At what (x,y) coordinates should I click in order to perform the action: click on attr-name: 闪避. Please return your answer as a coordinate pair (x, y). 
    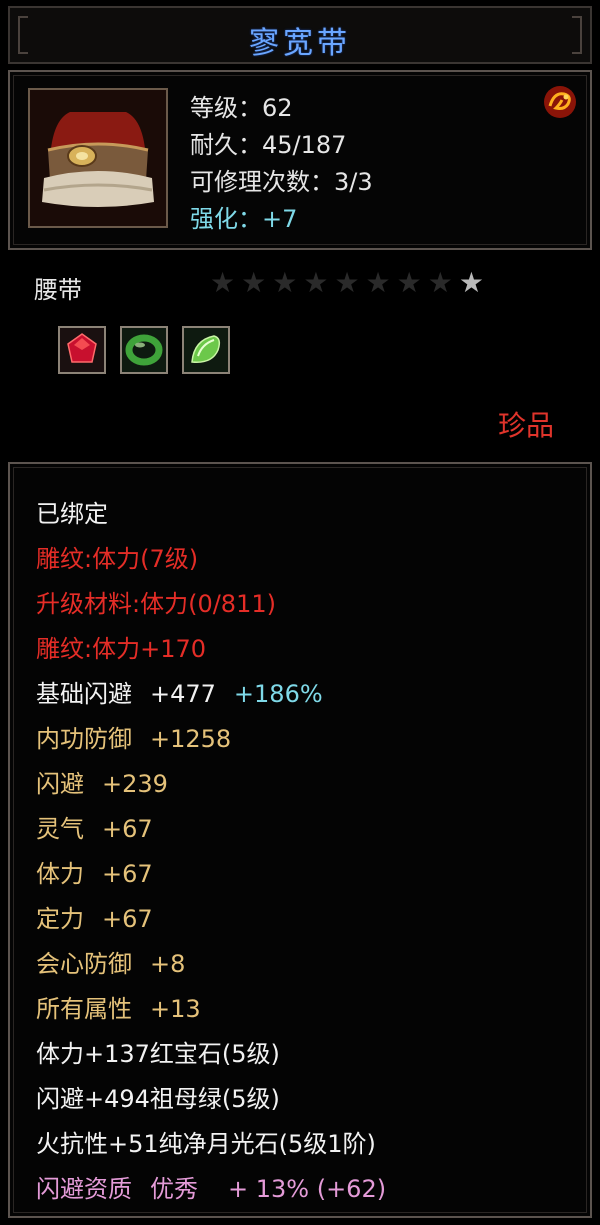
    Looking at the image, I should click on (60, 784).